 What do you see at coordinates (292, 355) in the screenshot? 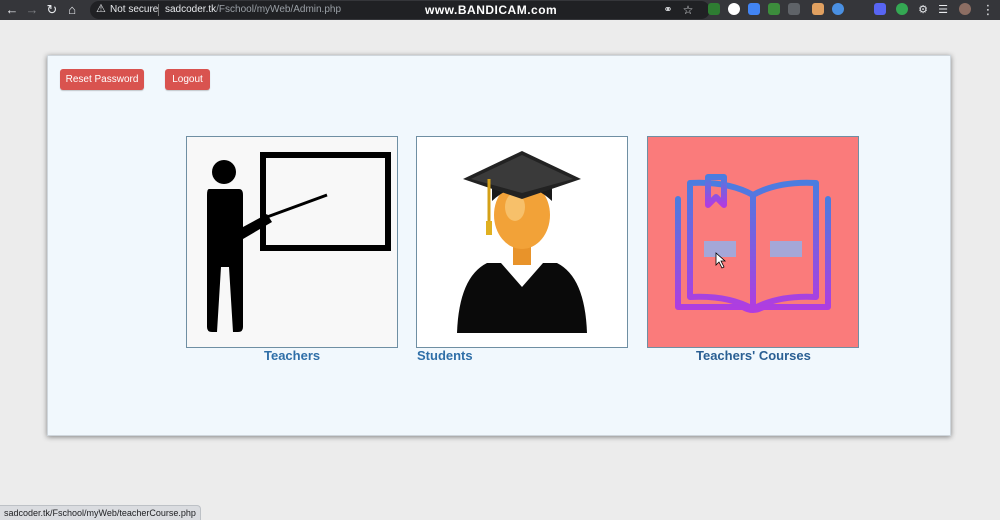
I see `teachers-link: Teachers` at bounding box center [292, 355].